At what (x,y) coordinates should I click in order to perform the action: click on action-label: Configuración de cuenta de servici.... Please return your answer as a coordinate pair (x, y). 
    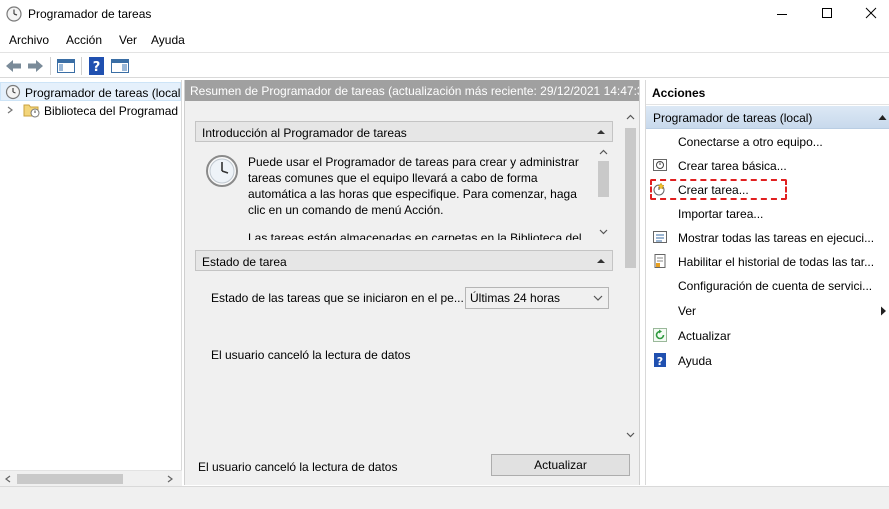
    Looking at the image, I should click on (775, 286).